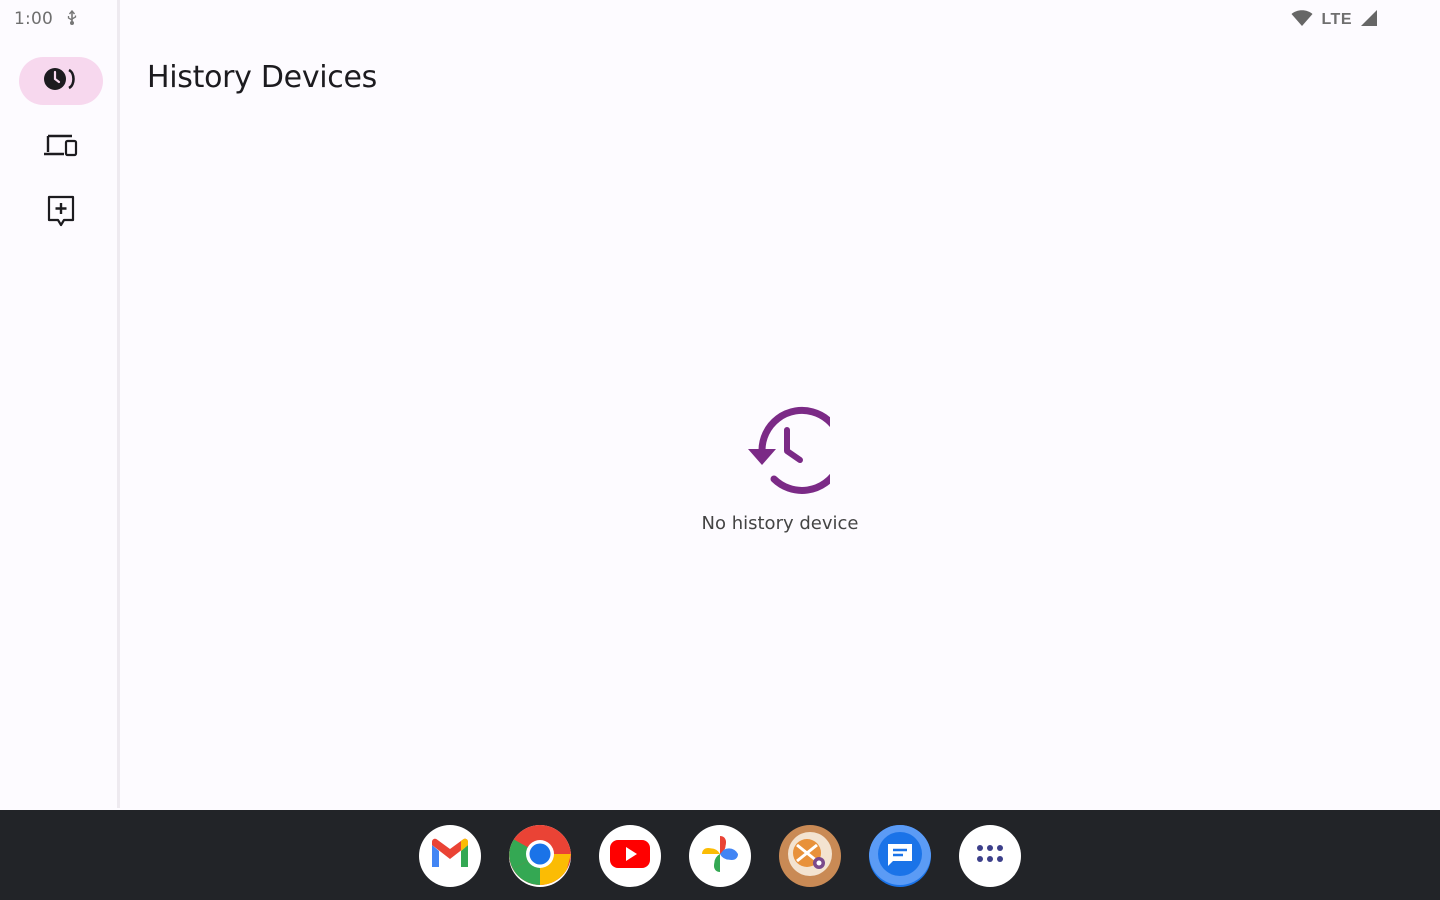 This screenshot has width=1440, height=900. I want to click on network-type-label: LTE, so click(1336, 19).